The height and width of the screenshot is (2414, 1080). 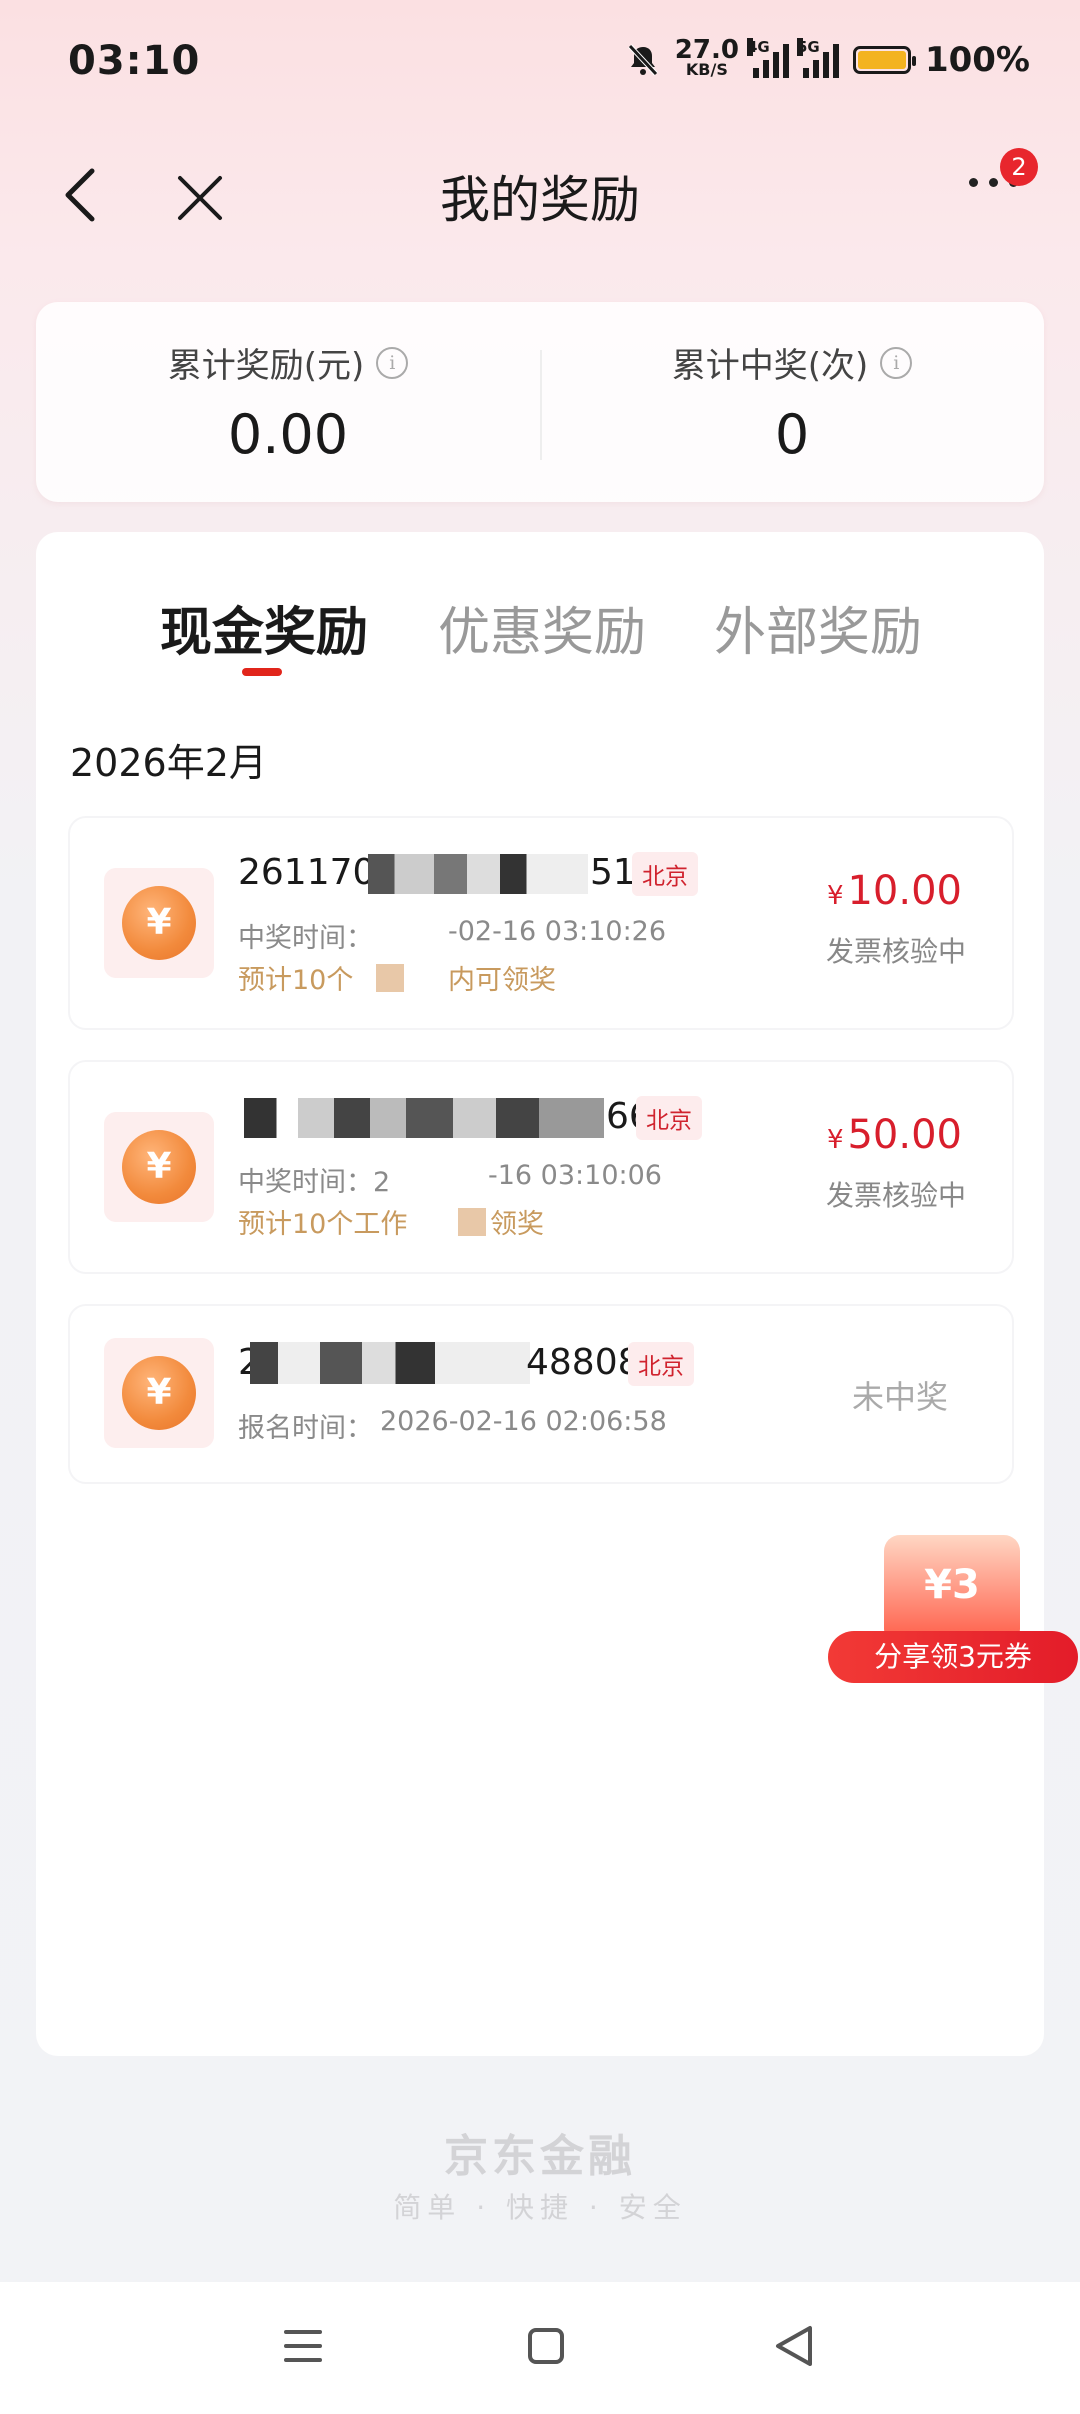 What do you see at coordinates (953, 1657) in the screenshot?
I see `share-coupon-button: 分享领3元券` at bounding box center [953, 1657].